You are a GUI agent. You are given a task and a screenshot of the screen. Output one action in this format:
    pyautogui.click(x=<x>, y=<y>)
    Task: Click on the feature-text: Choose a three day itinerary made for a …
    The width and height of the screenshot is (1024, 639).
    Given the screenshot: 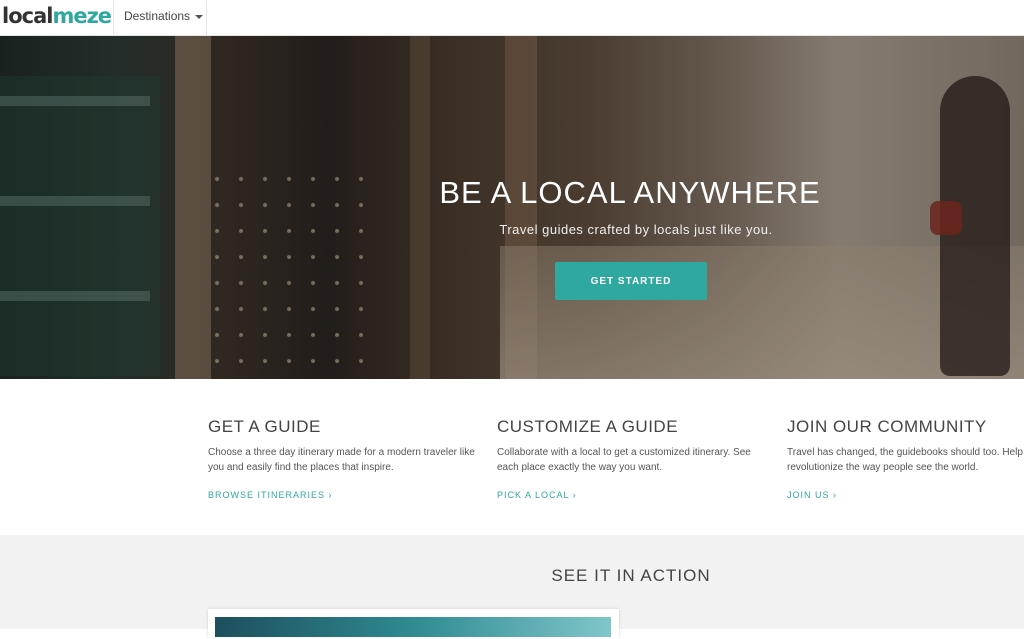 What is the action you would take?
    pyautogui.click(x=341, y=460)
    